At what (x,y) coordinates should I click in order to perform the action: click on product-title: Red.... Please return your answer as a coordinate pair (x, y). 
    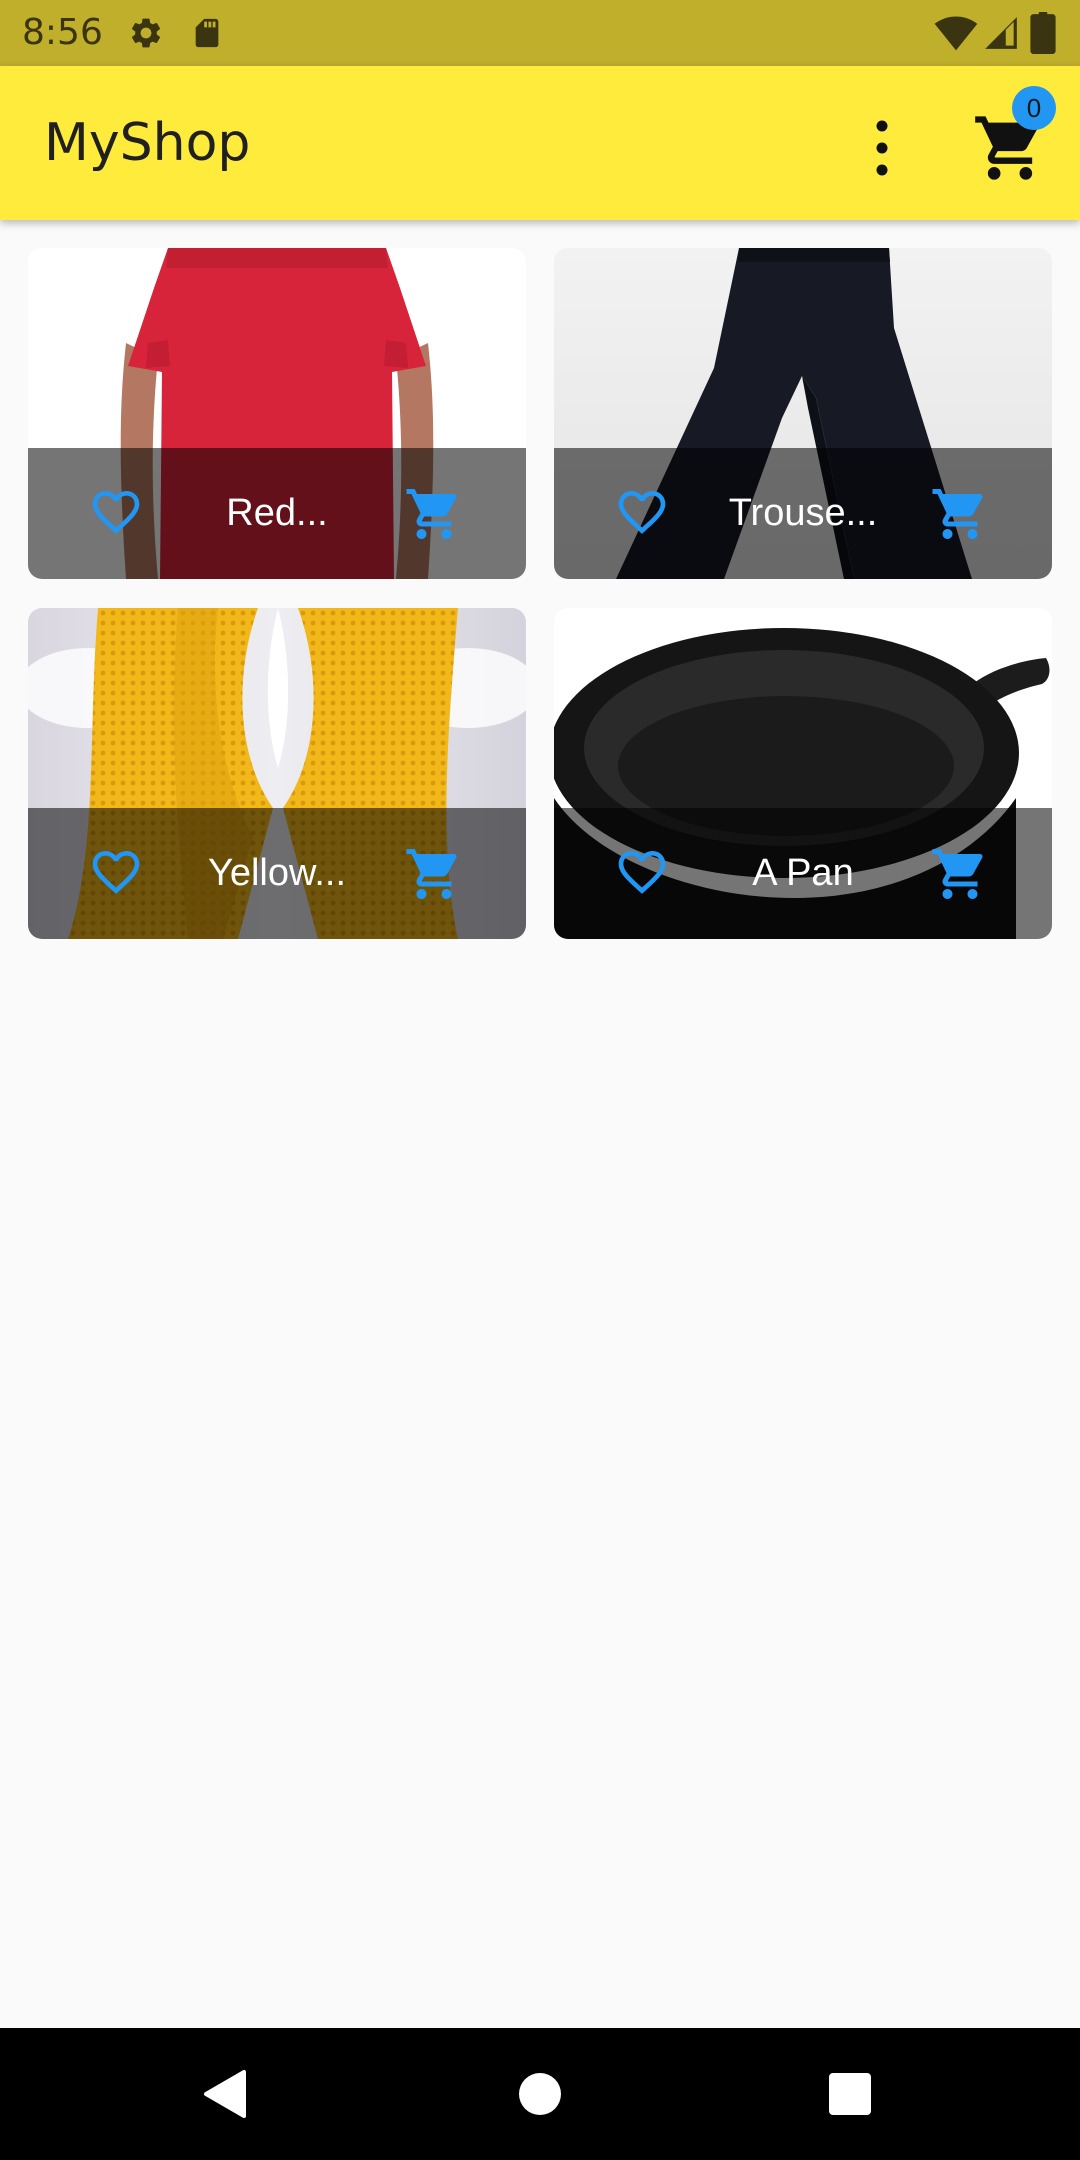
    Looking at the image, I should click on (277, 513).